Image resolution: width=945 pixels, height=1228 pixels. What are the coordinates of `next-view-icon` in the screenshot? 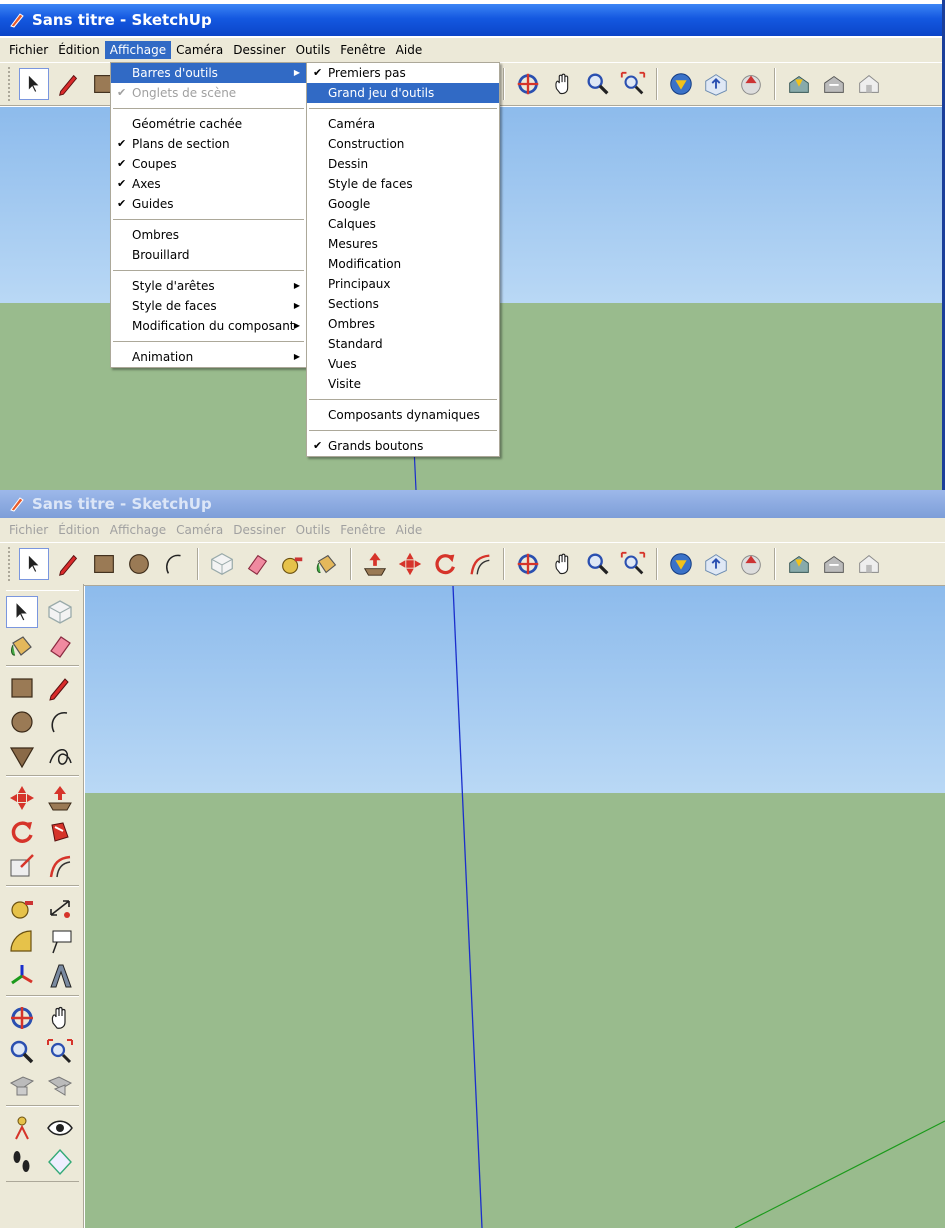 It's located at (60, 1086).